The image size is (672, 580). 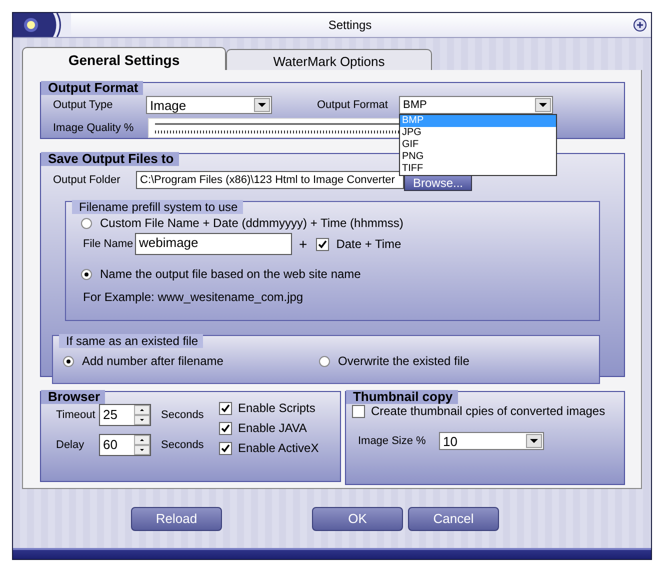 I want to click on checkbox-label: Date + Time, so click(x=369, y=244).